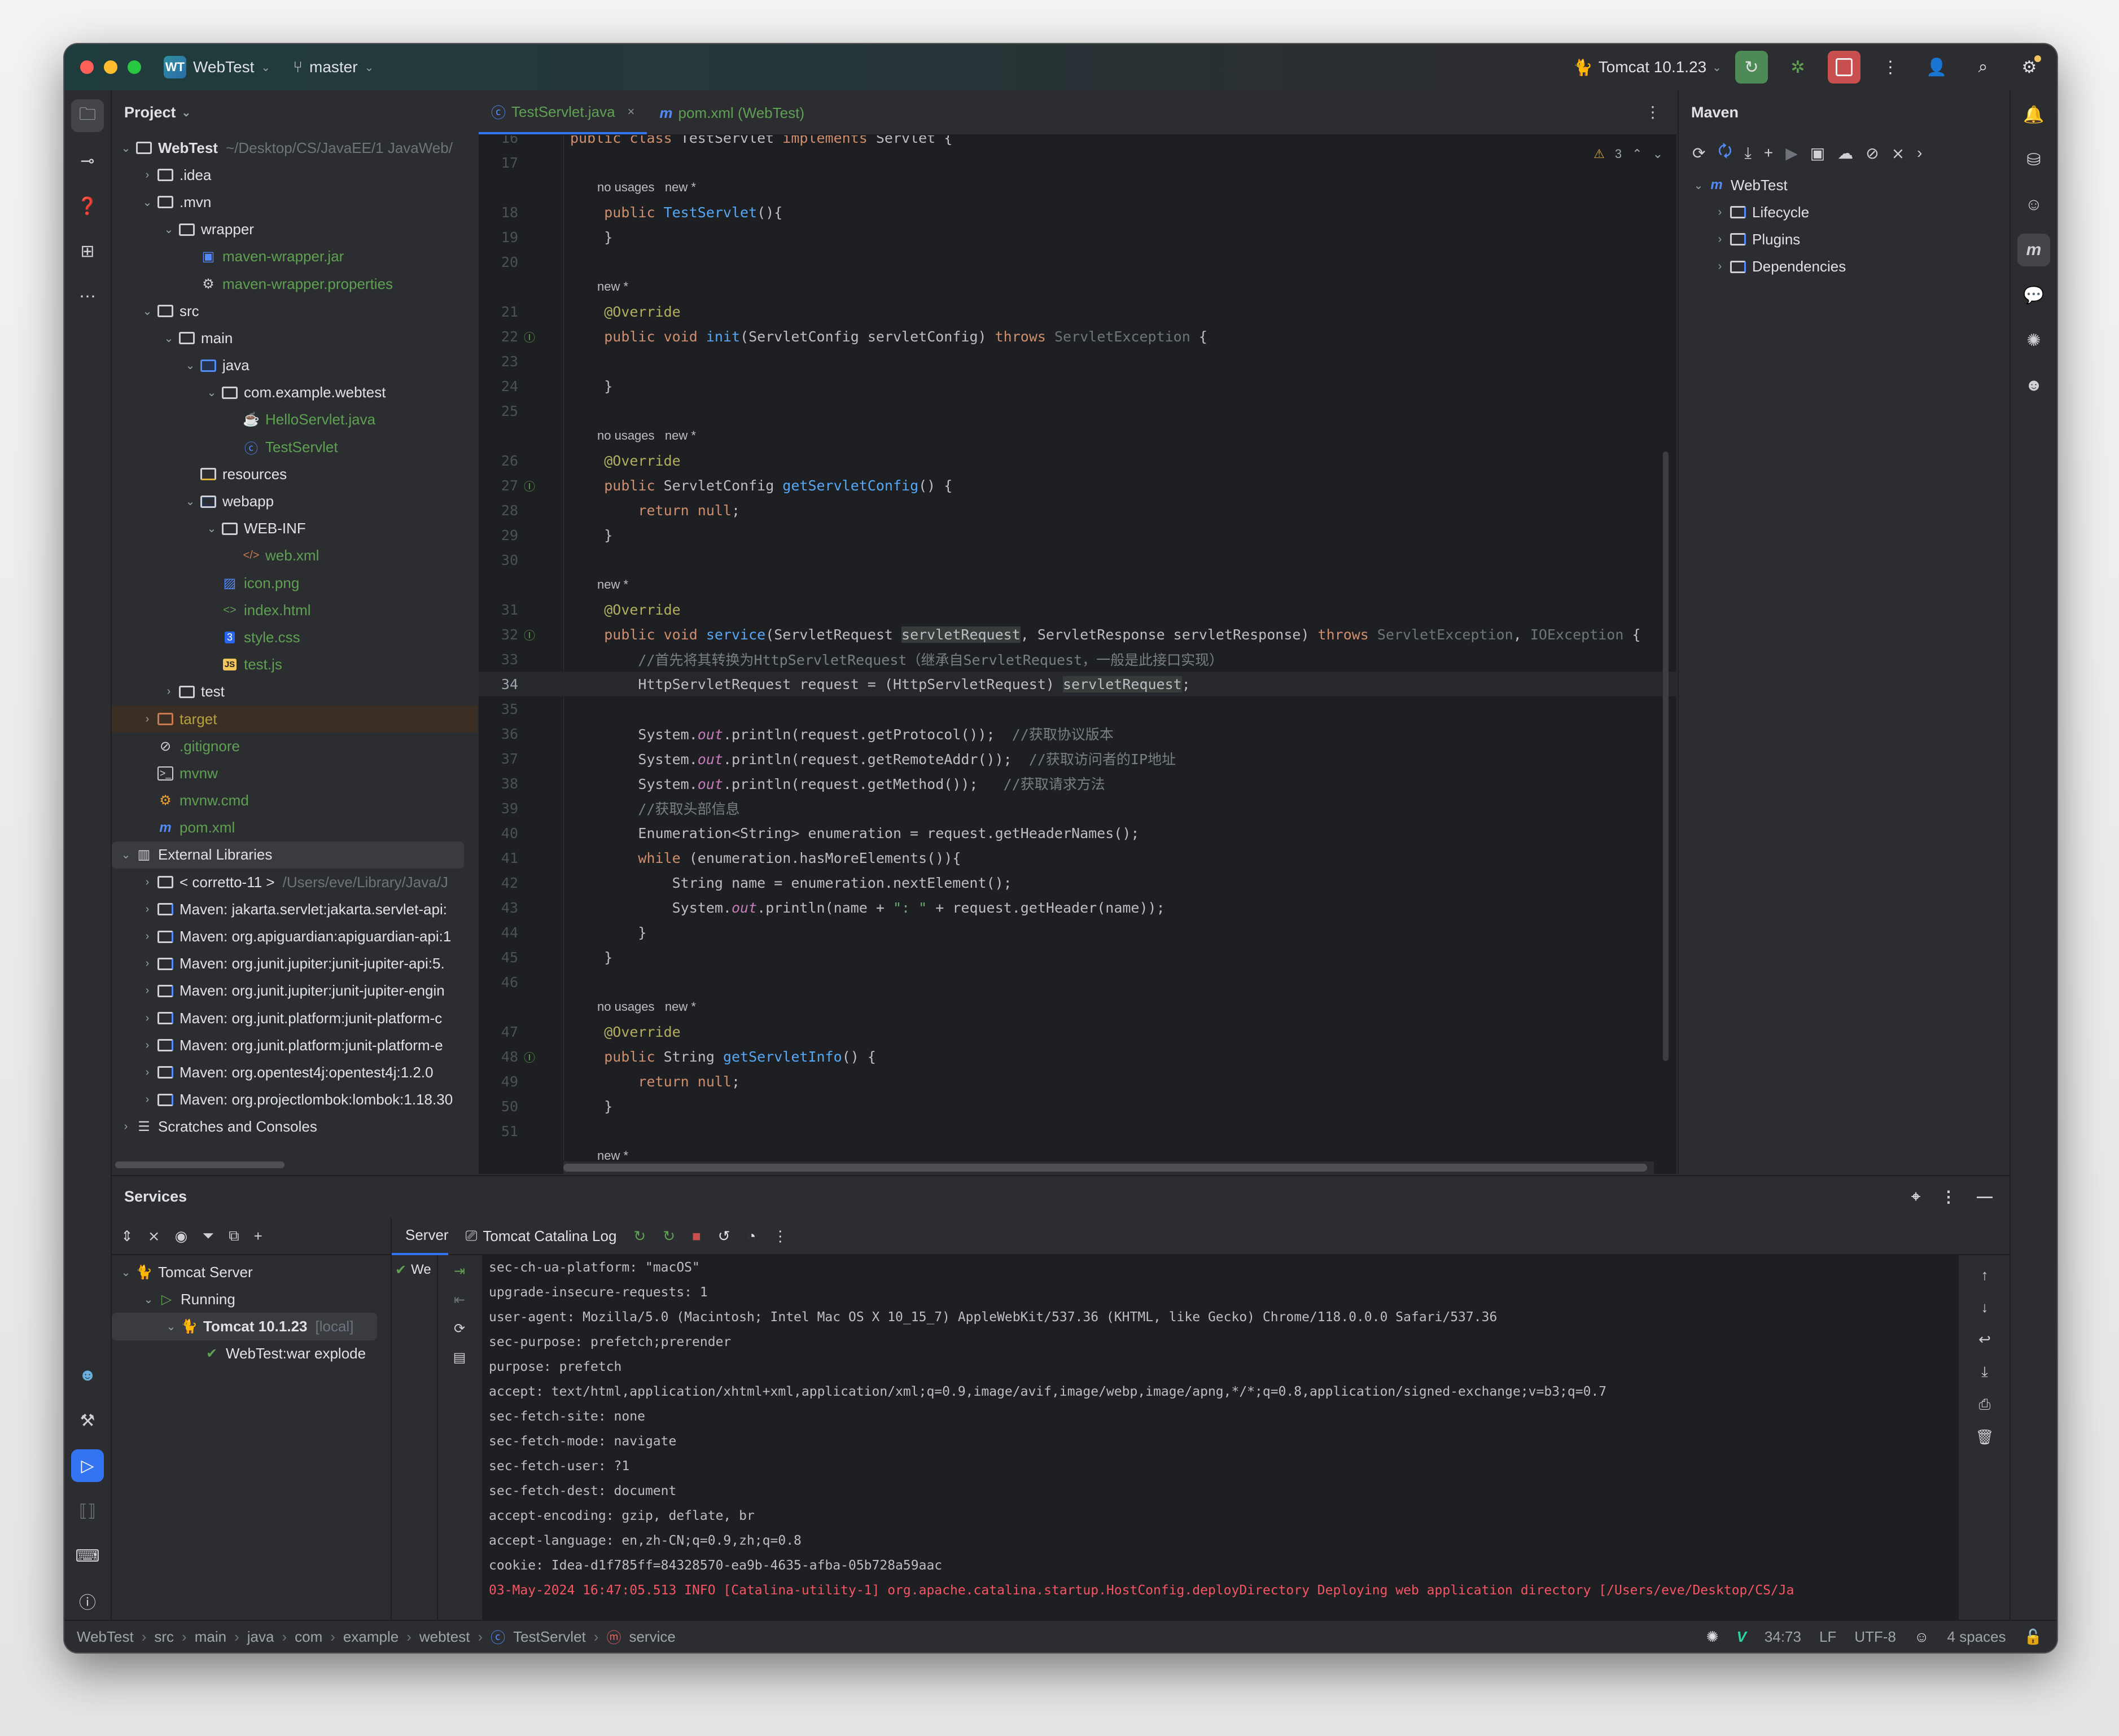 This screenshot has width=2119, height=1736. Describe the element at coordinates (1984, 1372) in the screenshot. I see `scroll-to-end-icon: ⤓` at that location.